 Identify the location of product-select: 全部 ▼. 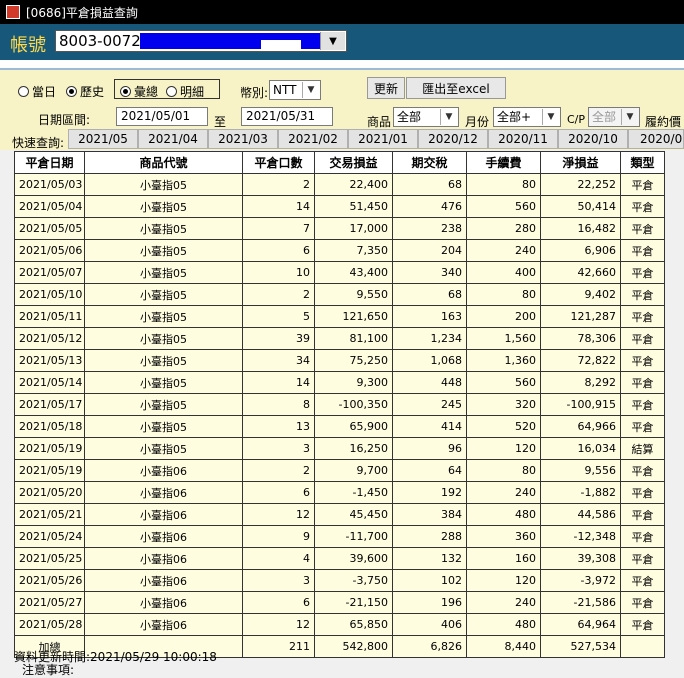
(426, 117).